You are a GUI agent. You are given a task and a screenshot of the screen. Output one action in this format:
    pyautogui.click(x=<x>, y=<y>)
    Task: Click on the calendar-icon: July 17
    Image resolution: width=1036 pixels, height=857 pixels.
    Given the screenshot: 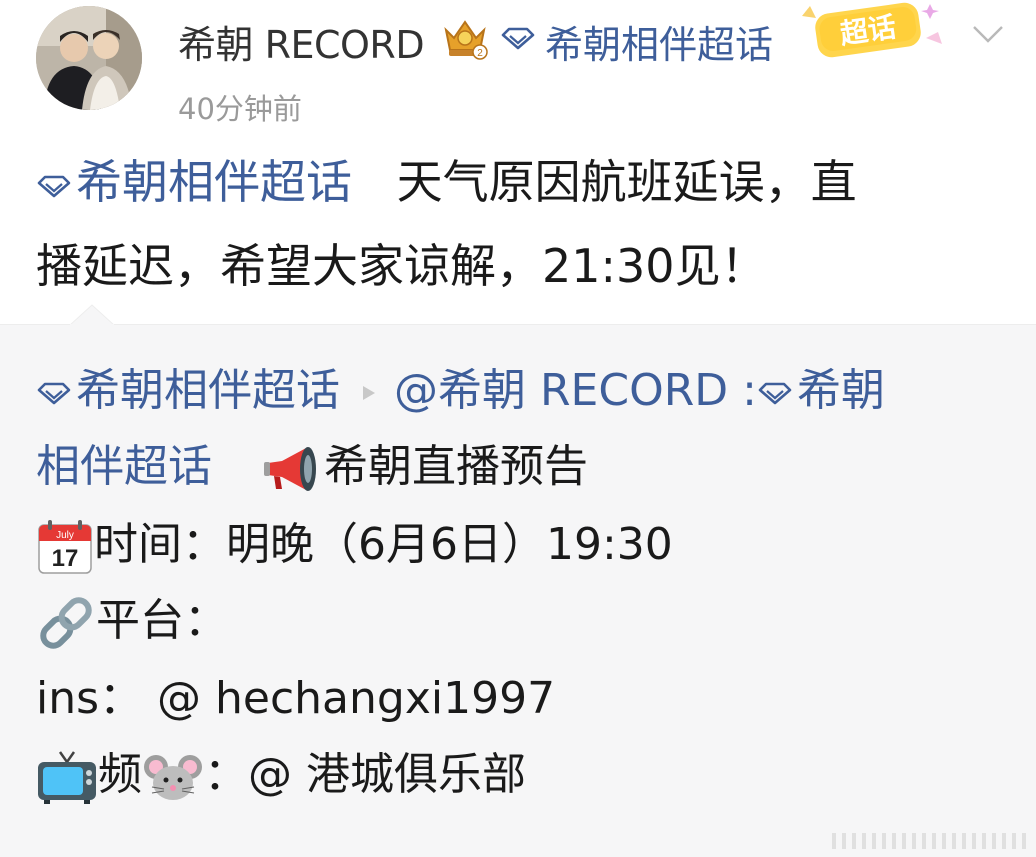 What is the action you would take?
    pyautogui.click(x=65, y=547)
    